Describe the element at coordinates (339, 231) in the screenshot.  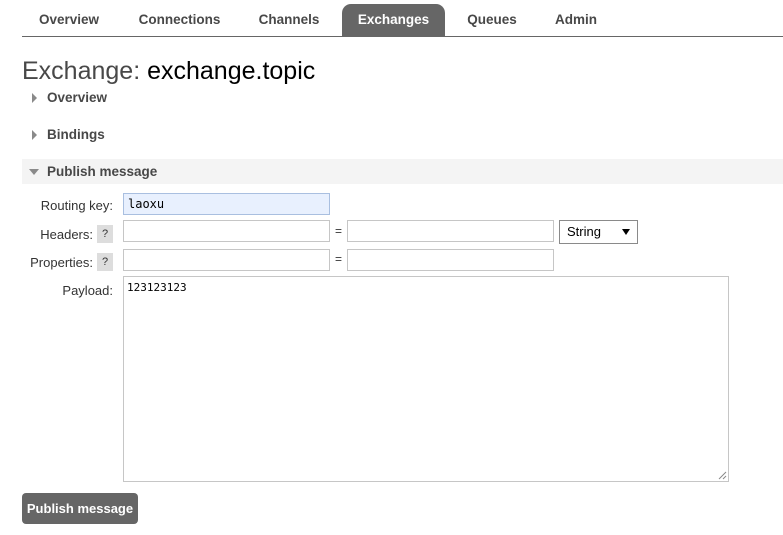
I see `header-equals-sign: =` at that location.